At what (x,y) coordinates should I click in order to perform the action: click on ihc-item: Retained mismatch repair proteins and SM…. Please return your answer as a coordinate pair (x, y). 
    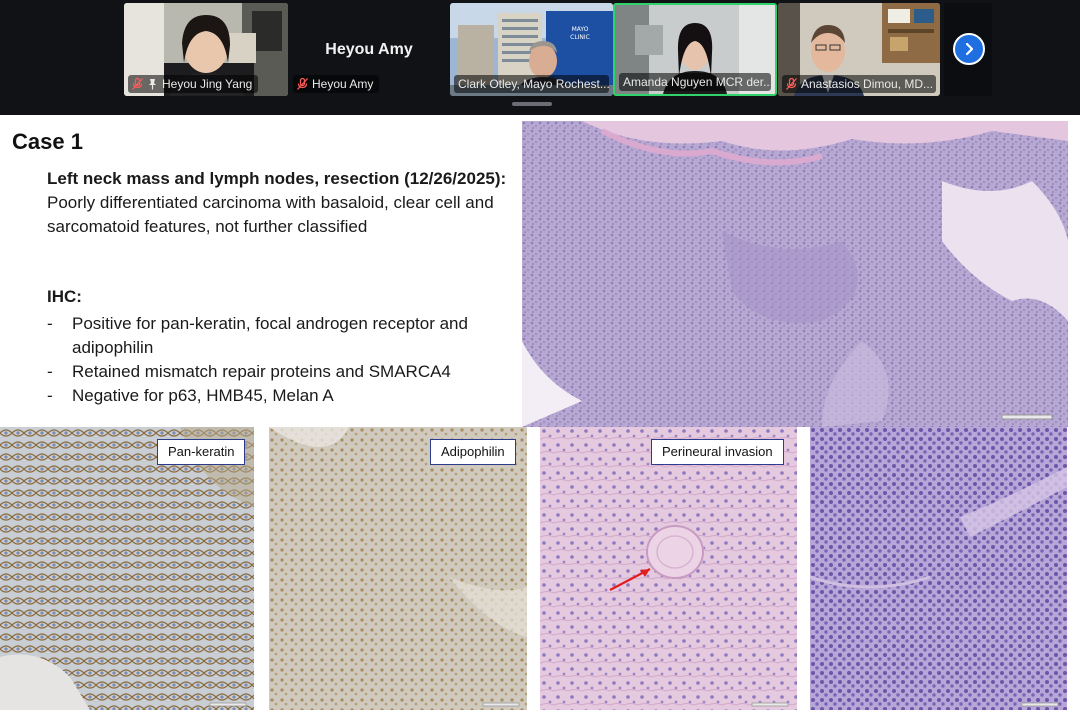
    Looking at the image, I should click on (282, 372).